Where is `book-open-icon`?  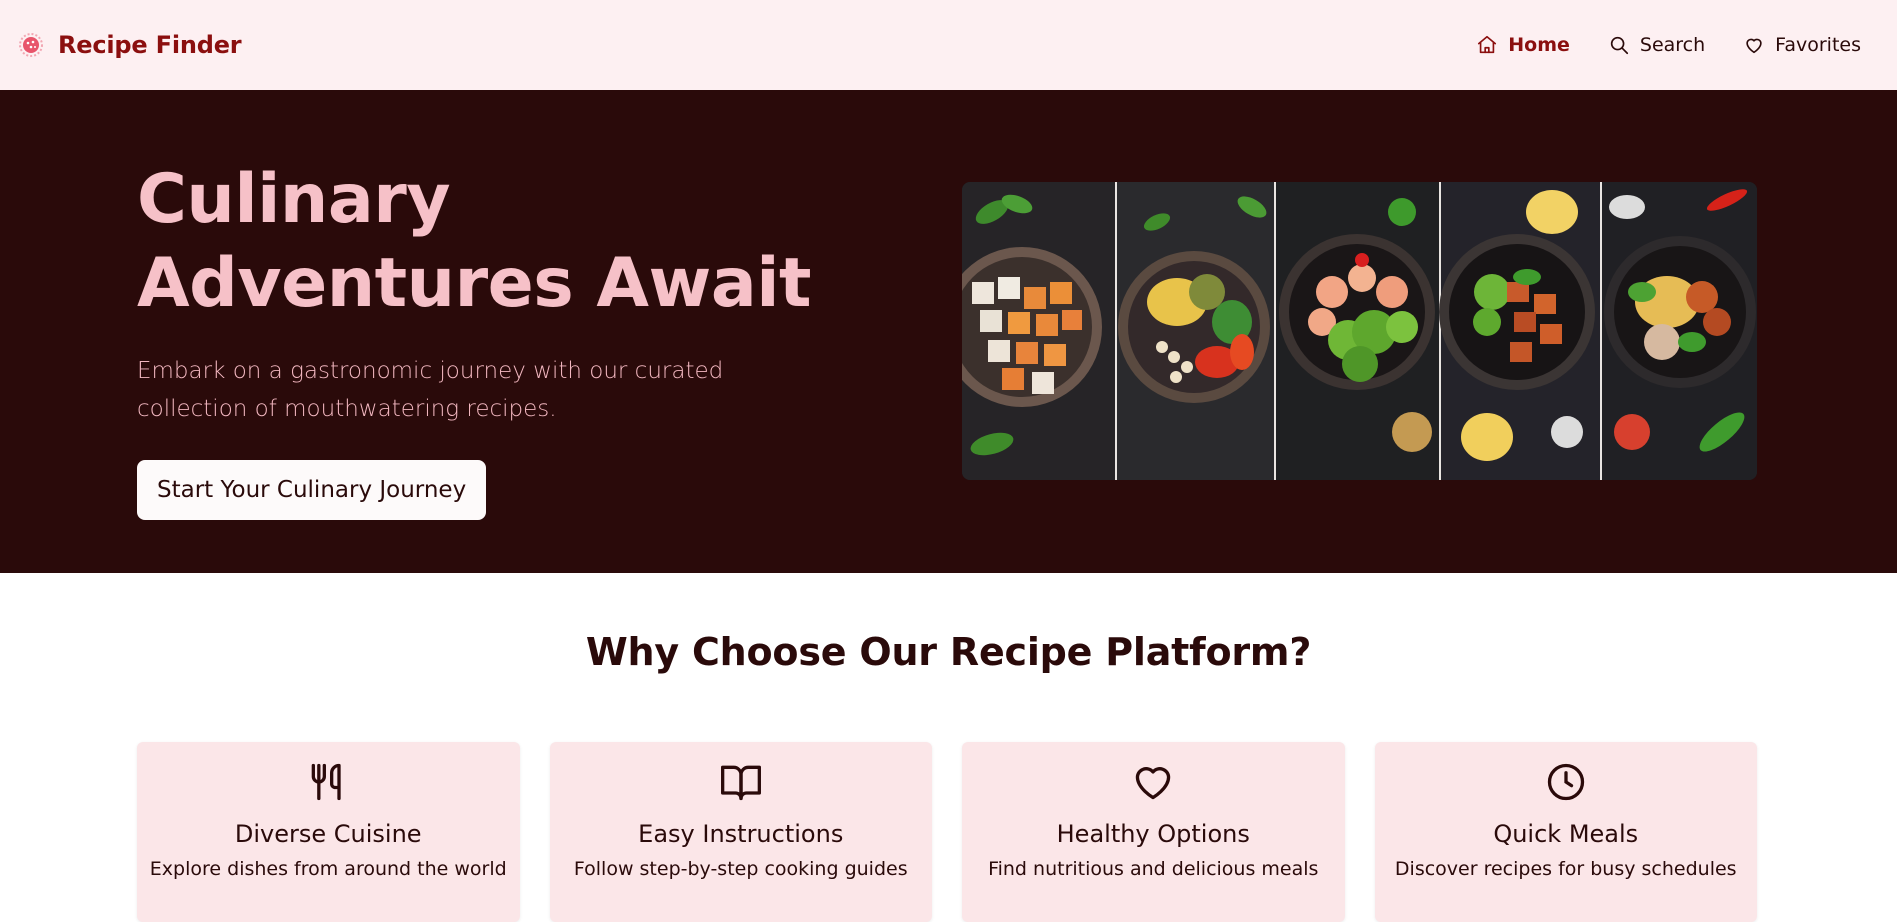 book-open-icon is located at coordinates (740, 783).